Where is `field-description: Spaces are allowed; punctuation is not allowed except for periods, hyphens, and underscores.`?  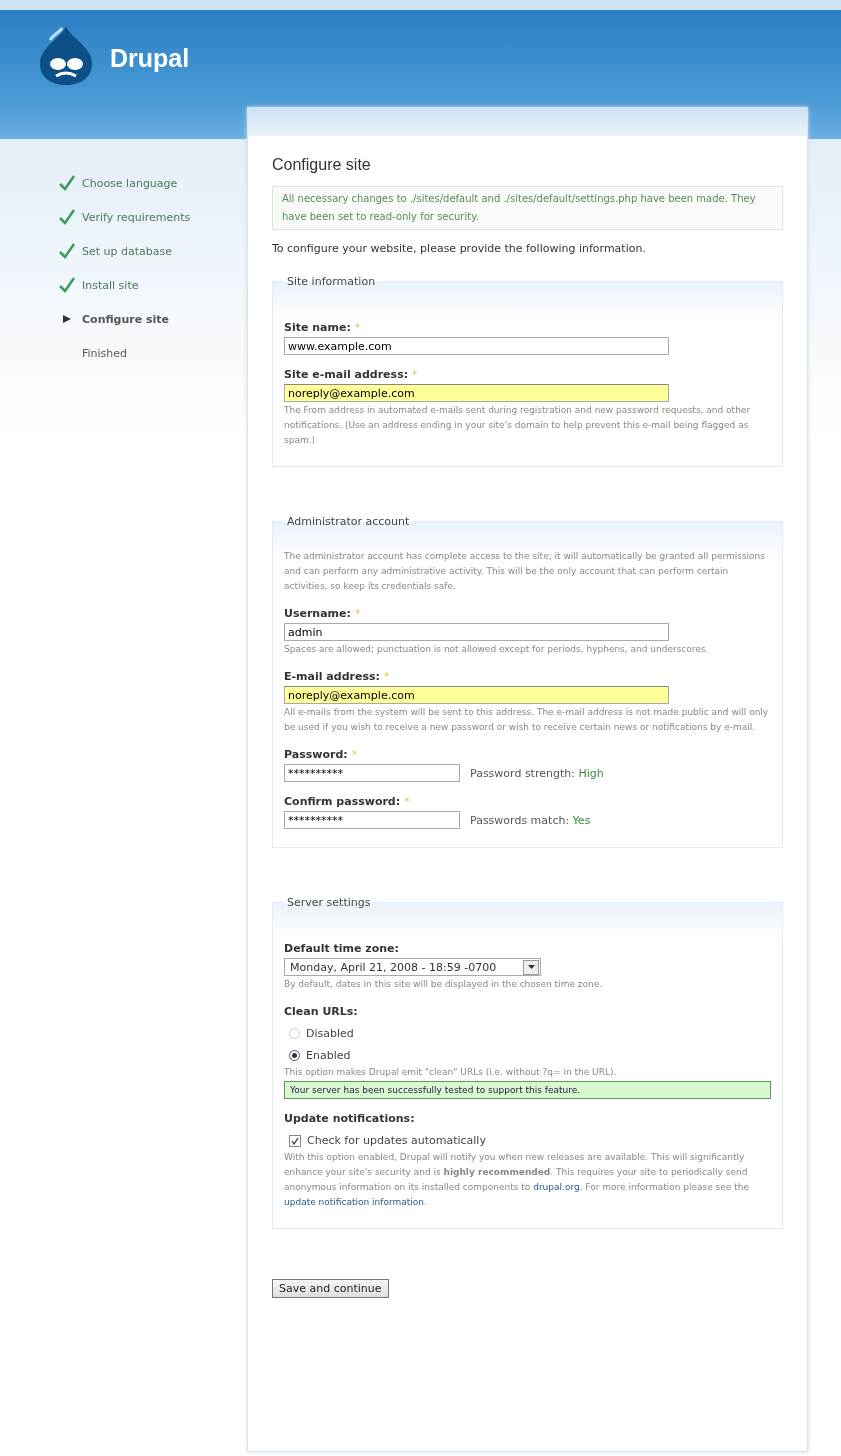
field-description: Spaces are allowed; punctuation is not allowed except for periods, hyphens, and underscores. is located at coordinates (497, 649).